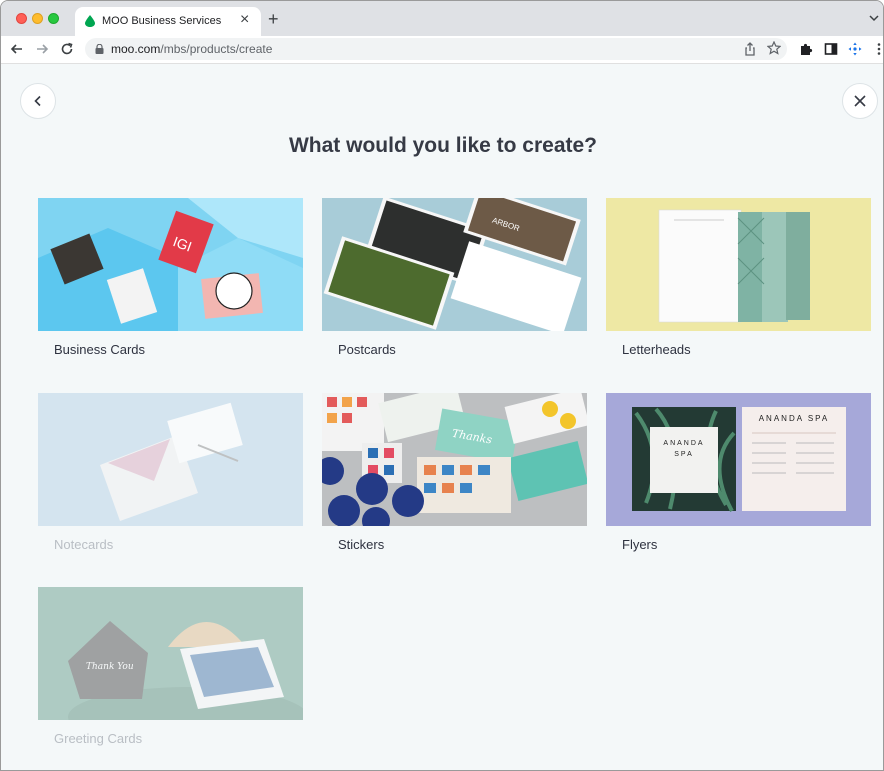 The image size is (884, 771). What do you see at coordinates (216, 49) in the screenshot?
I see `url-path: /mbs/products/create` at bounding box center [216, 49].